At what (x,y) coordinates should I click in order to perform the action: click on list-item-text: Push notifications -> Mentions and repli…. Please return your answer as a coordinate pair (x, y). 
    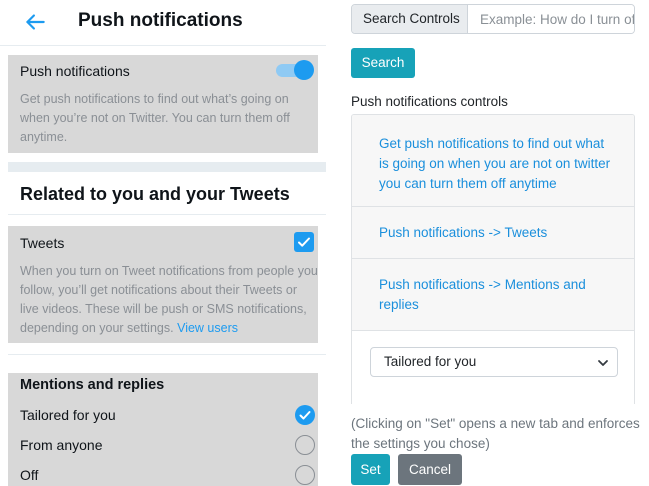
    Looking at the image, I should click on (482, 294).